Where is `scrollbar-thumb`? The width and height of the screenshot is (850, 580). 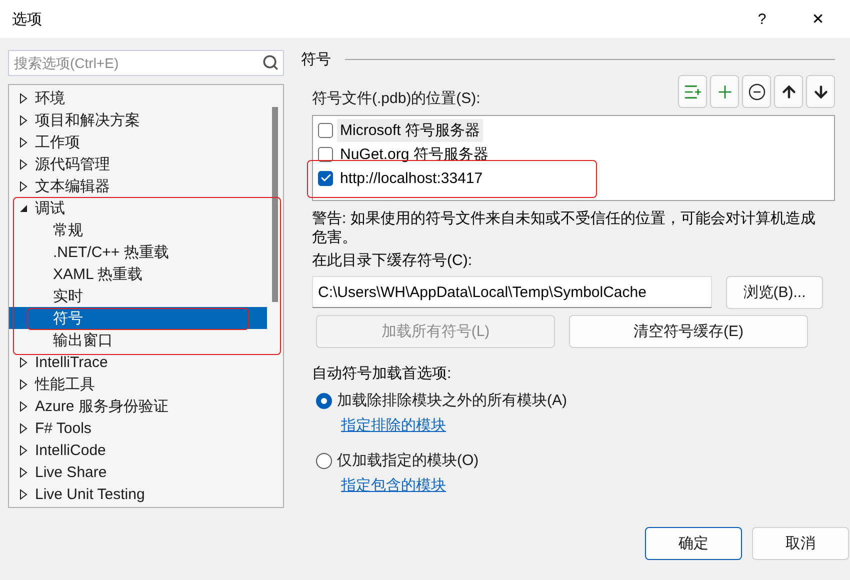
scrollbar-thumb is located at coordinates (275, 204).